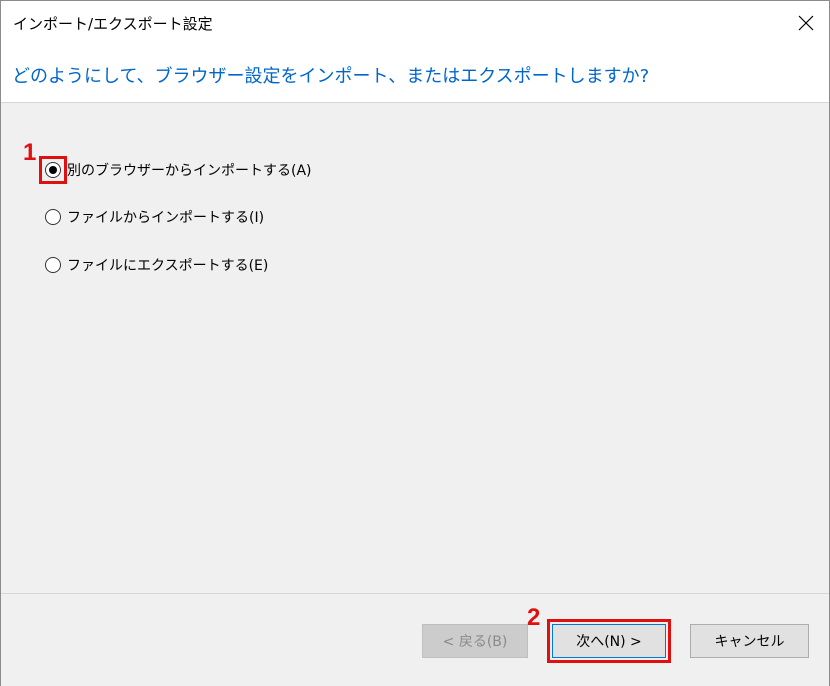 This screenshot has height=686, width=830. Describe the element at coordinates (168, 266) in the screenshot. I see `option-label: ファイルにエクスポートする(E)` at that location.